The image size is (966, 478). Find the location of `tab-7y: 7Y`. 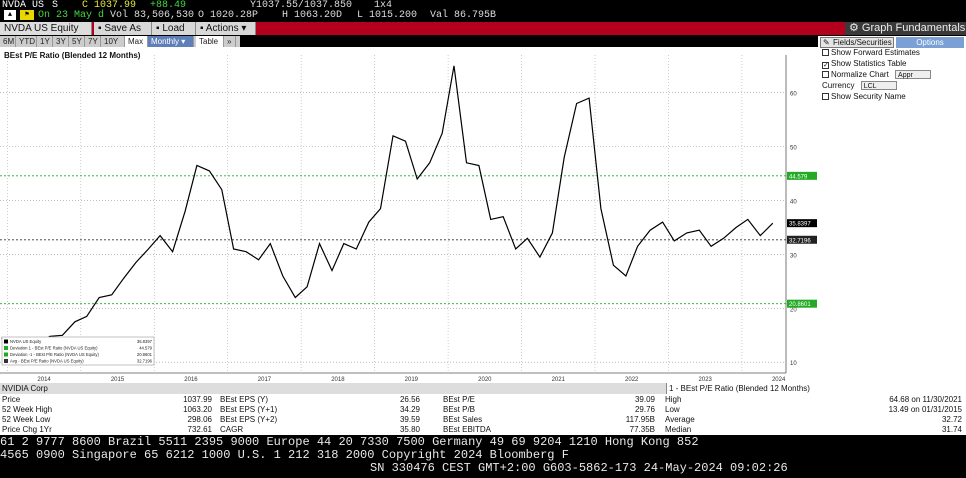

tab-7y: 7Y is located at coordinates (93, 41).